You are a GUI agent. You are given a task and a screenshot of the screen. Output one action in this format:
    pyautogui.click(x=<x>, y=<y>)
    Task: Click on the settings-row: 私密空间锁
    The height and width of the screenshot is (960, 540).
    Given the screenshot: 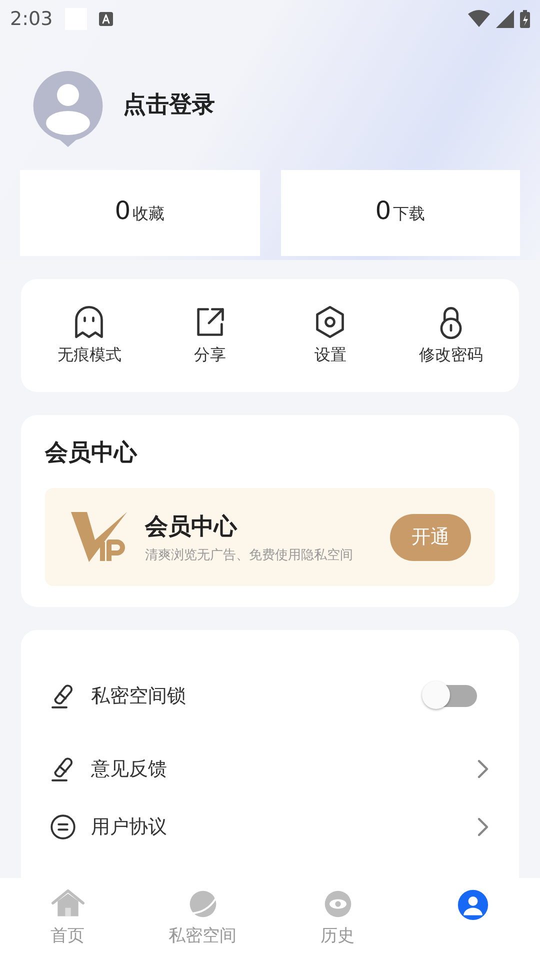 What is the action you would take?
    pyautogui.click(x=270, y=696)
    